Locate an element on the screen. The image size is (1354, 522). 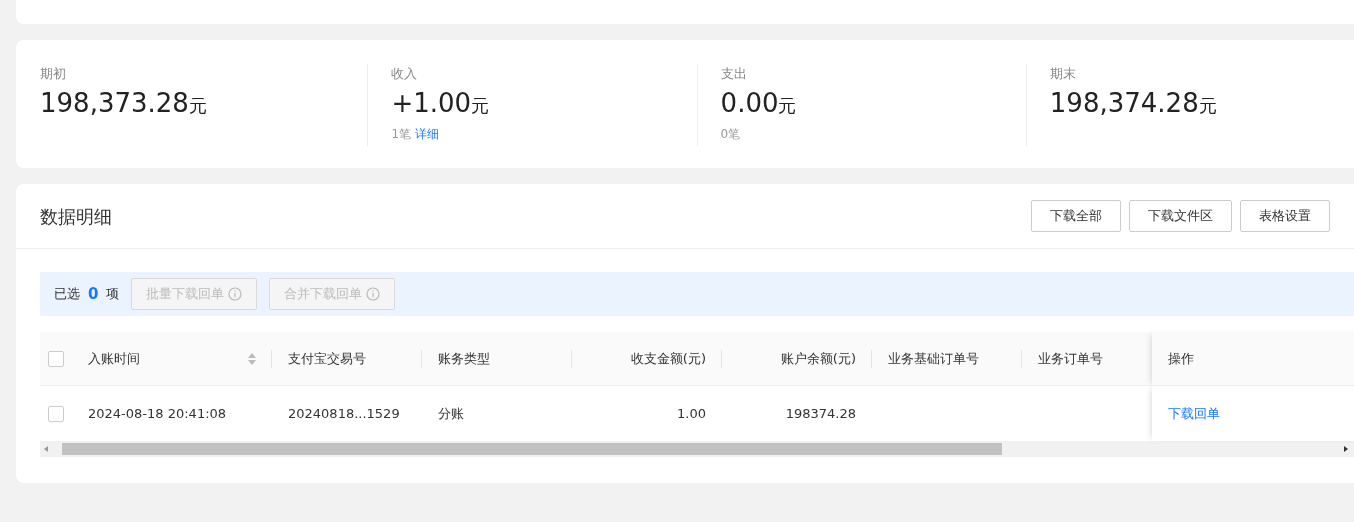
horizontal-scrollbar is located at coordinates (697, 449).